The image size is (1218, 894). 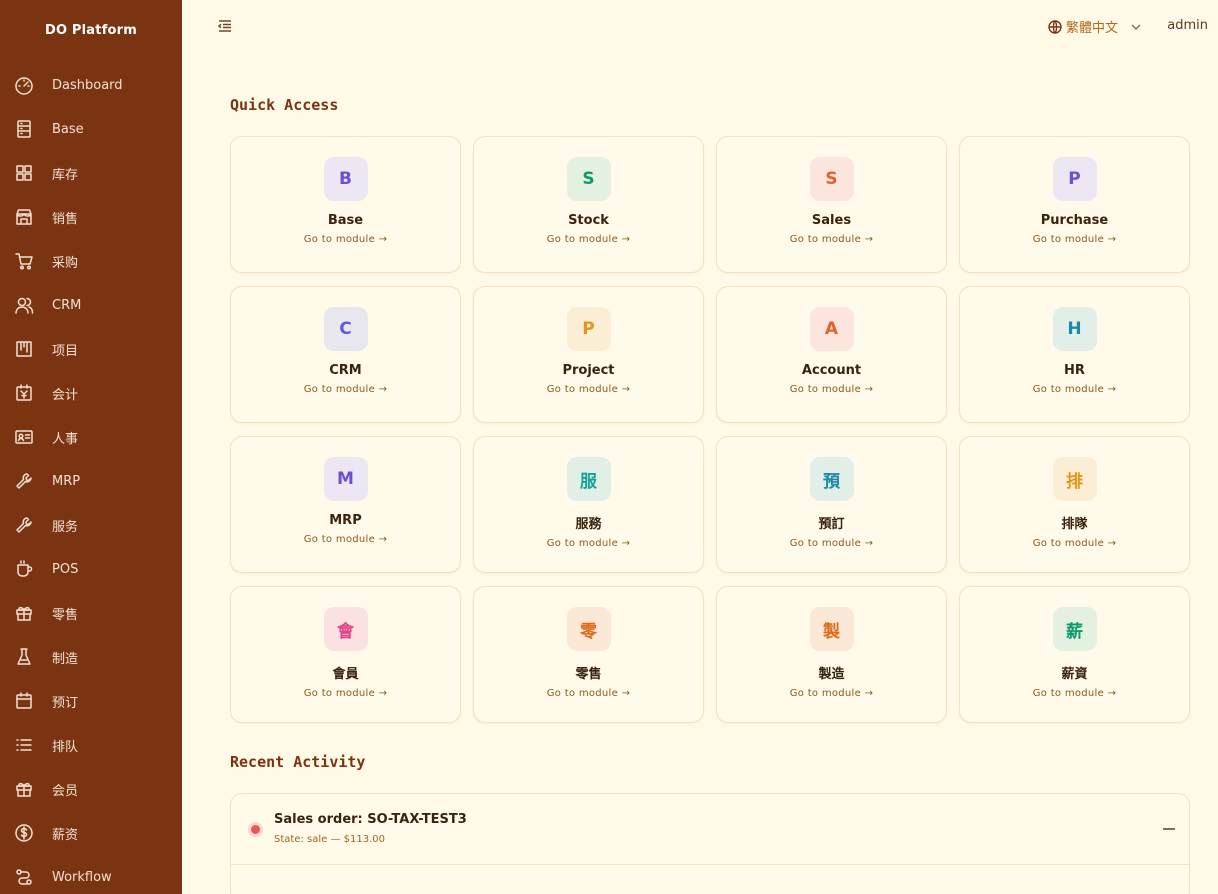 What do you see at coordinates (91, 701) in the screenshot?
I see `sidebar-item-14: 预订` at bounding box center [91, 701].